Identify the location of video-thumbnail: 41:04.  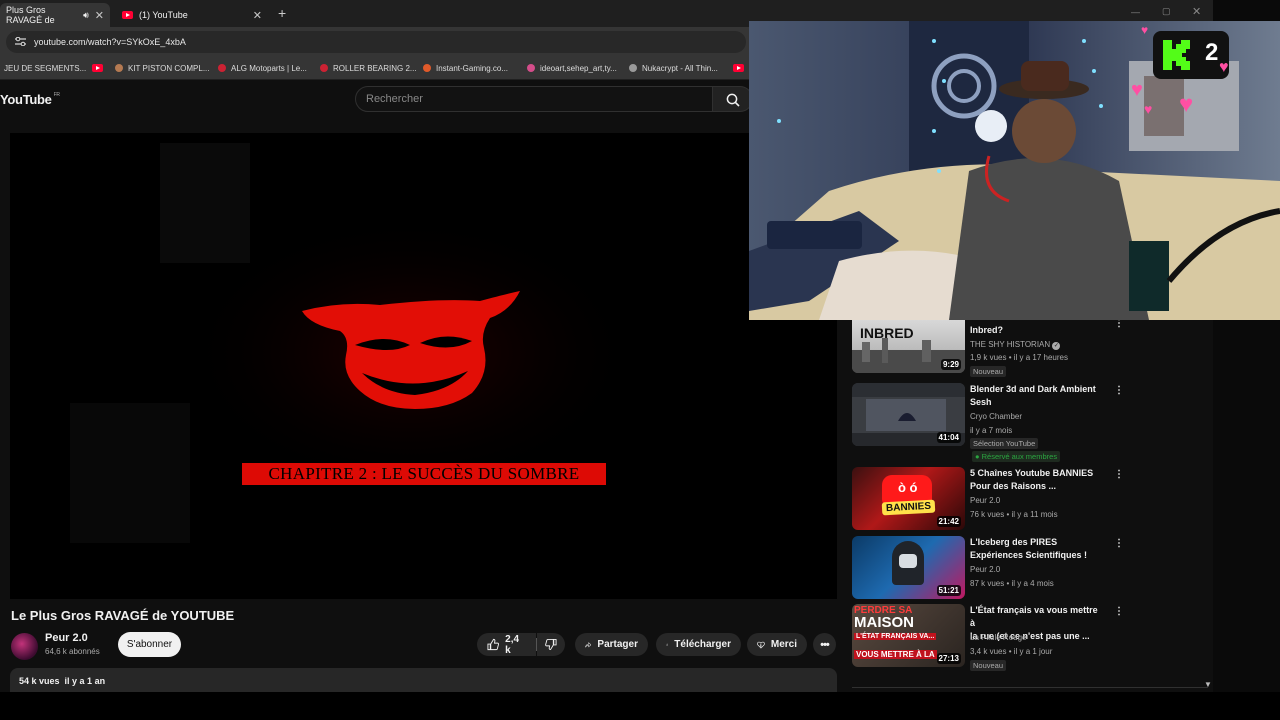
(908, 414).